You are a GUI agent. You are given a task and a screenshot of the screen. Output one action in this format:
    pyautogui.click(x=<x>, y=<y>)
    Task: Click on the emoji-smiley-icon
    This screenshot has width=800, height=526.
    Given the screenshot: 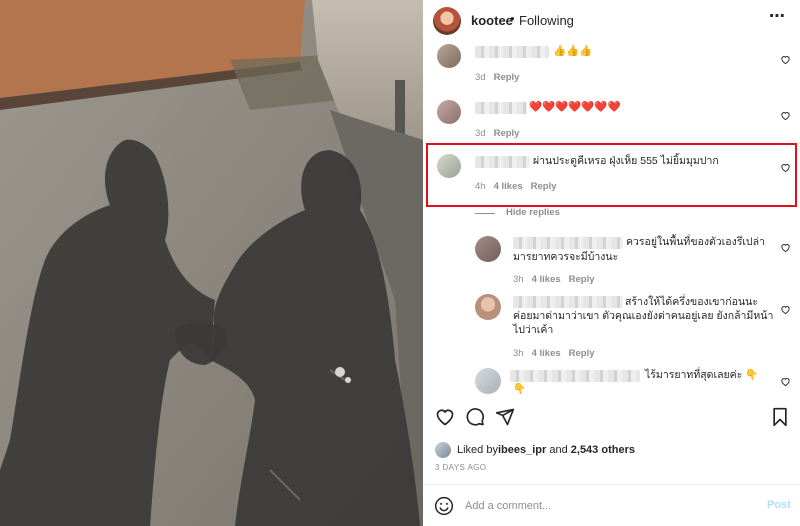 What is the action you would take?
    pyautogui.click(x=444, y=506)
    